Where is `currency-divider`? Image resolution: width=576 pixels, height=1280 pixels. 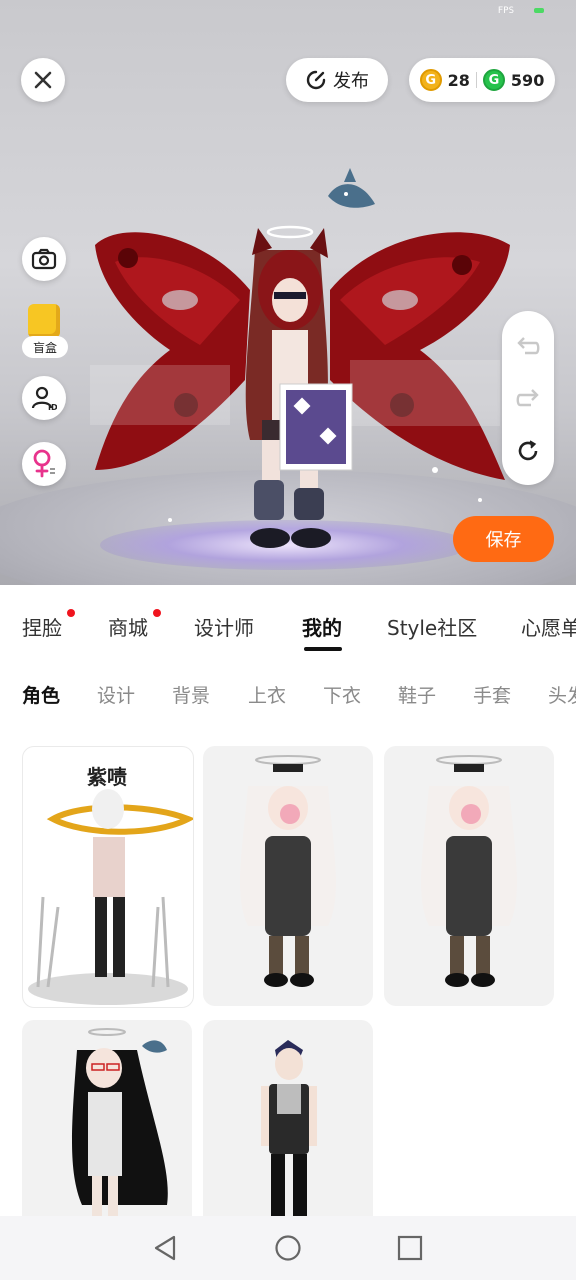
currency-divider is located at coordinates (476, 80).